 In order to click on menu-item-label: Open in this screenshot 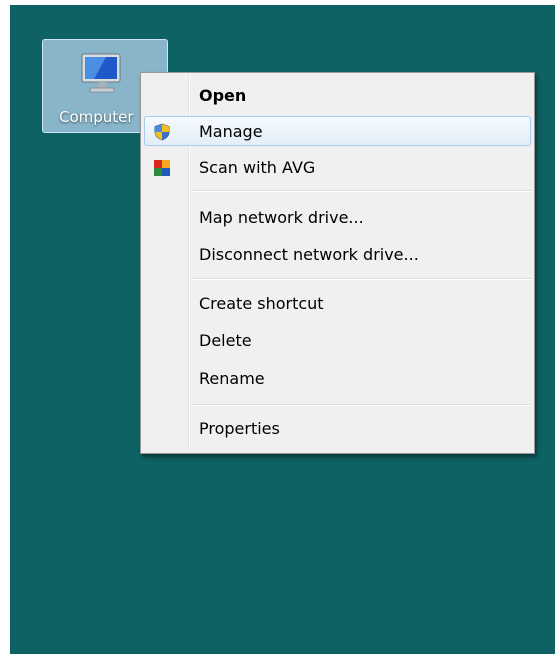, I will do `click(223, 95)`.